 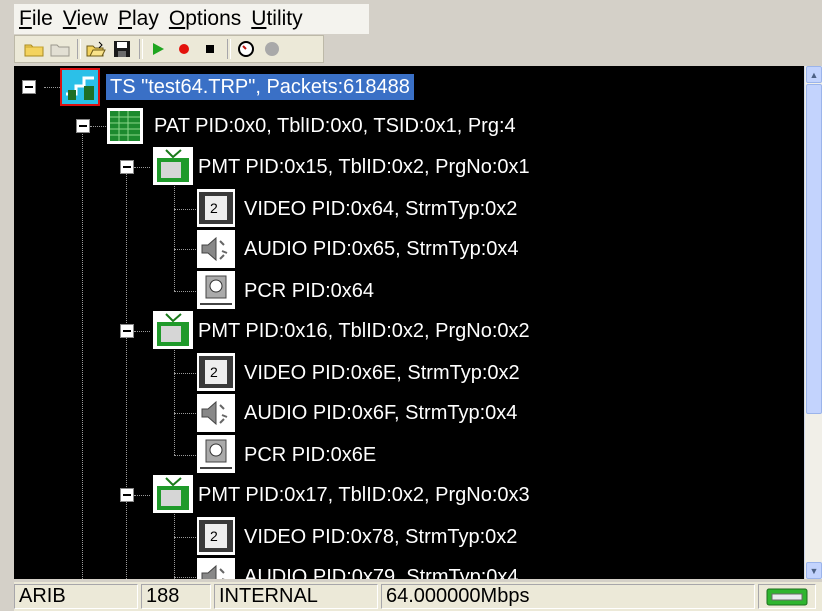 What do you see at coordinates (259, 18) in the screenshot?
I see `menu-utility-mnemonic: U` at bounding box center [259, 18].